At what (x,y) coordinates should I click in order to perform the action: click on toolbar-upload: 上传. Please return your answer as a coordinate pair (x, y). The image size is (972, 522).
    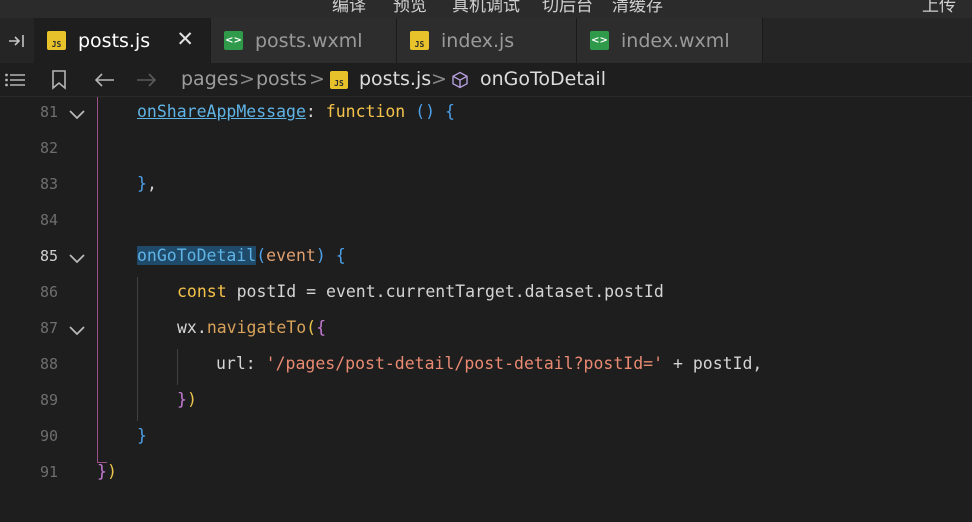
    Looking at the image, I should click on (939, 8).